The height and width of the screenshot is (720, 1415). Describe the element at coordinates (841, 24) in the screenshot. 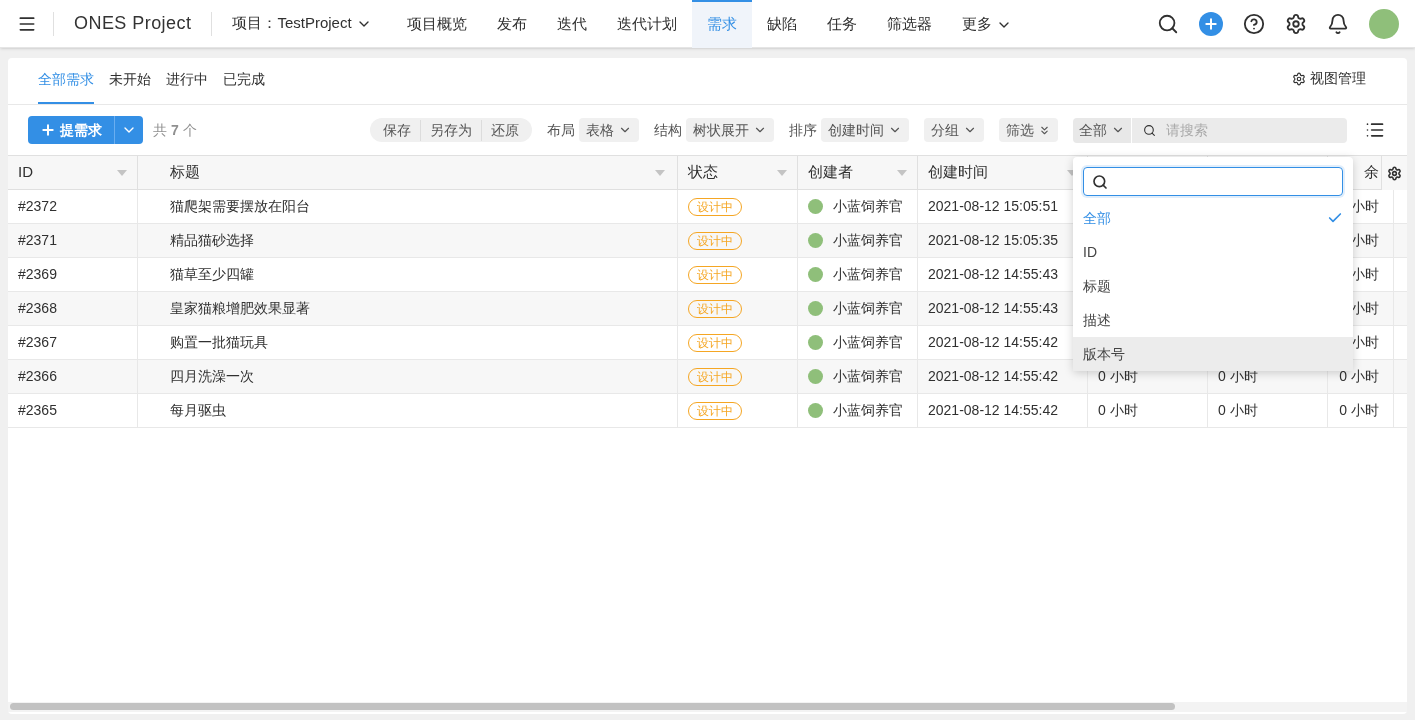

I see `nav-tab: 任务` at that location.